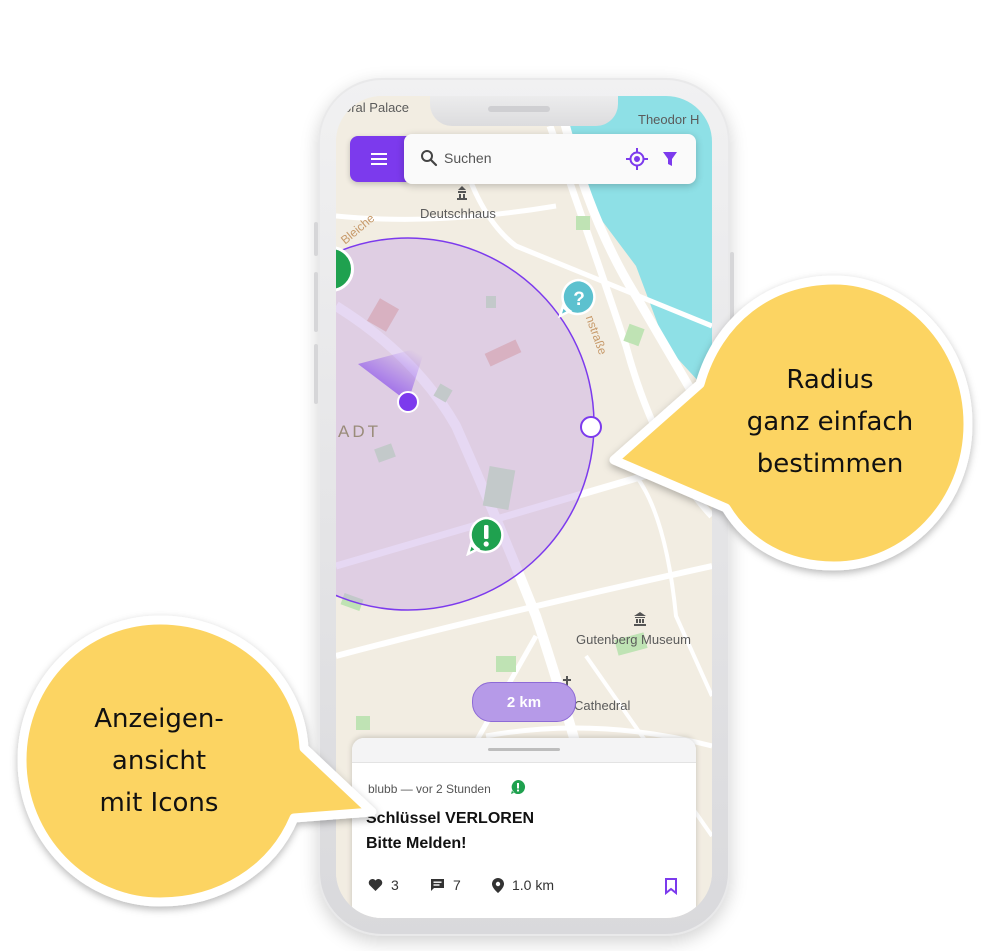 This screenshot has height=951, width=1004. I want to click on callout-right-line2: ganz einfach, so click(830, 422).